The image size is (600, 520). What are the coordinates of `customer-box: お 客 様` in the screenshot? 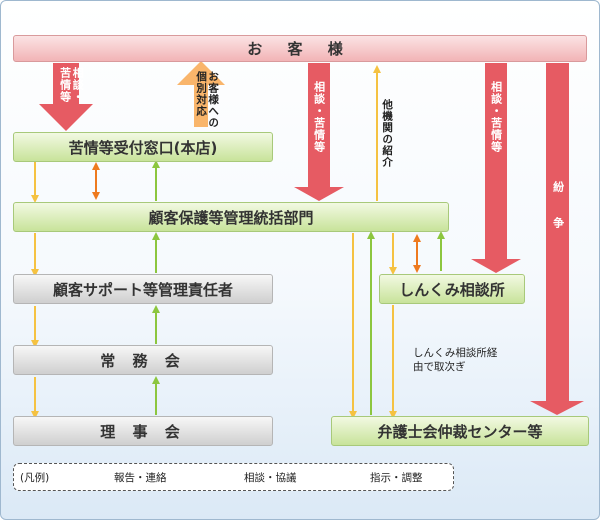 It's located at (300, 48).